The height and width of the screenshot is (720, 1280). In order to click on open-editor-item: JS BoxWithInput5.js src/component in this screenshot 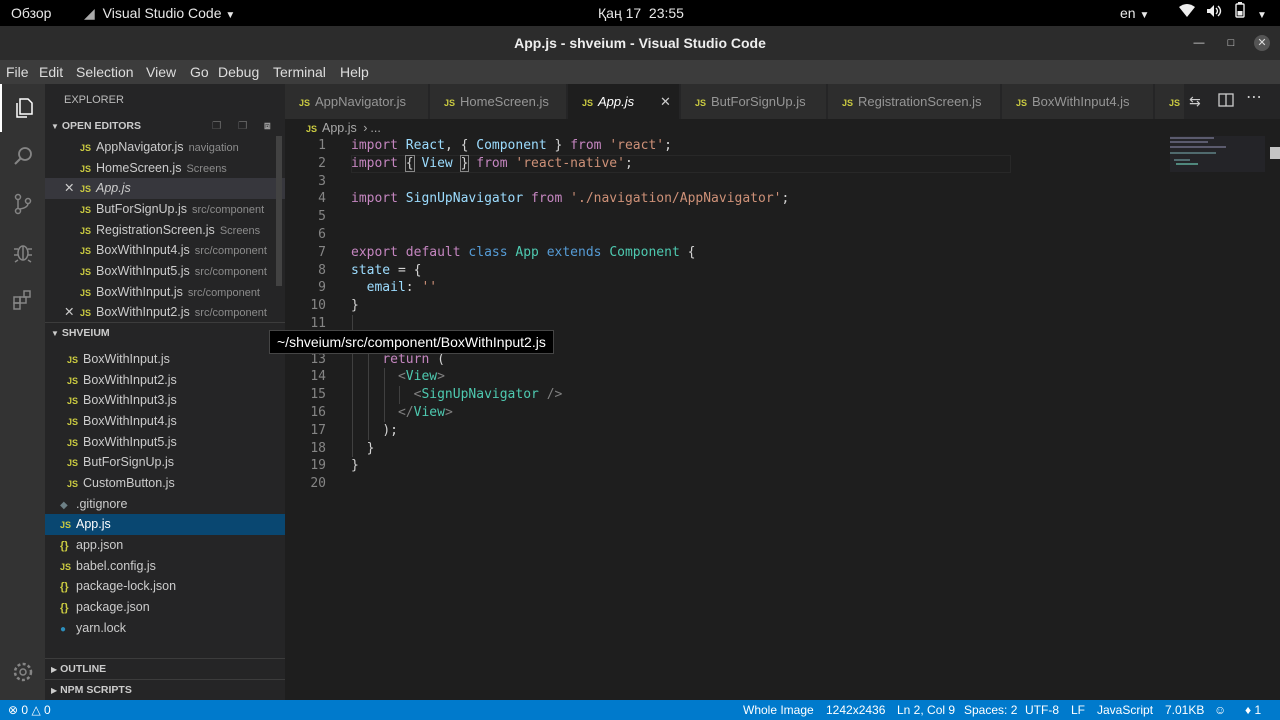, I will do `click(165, 271)`.